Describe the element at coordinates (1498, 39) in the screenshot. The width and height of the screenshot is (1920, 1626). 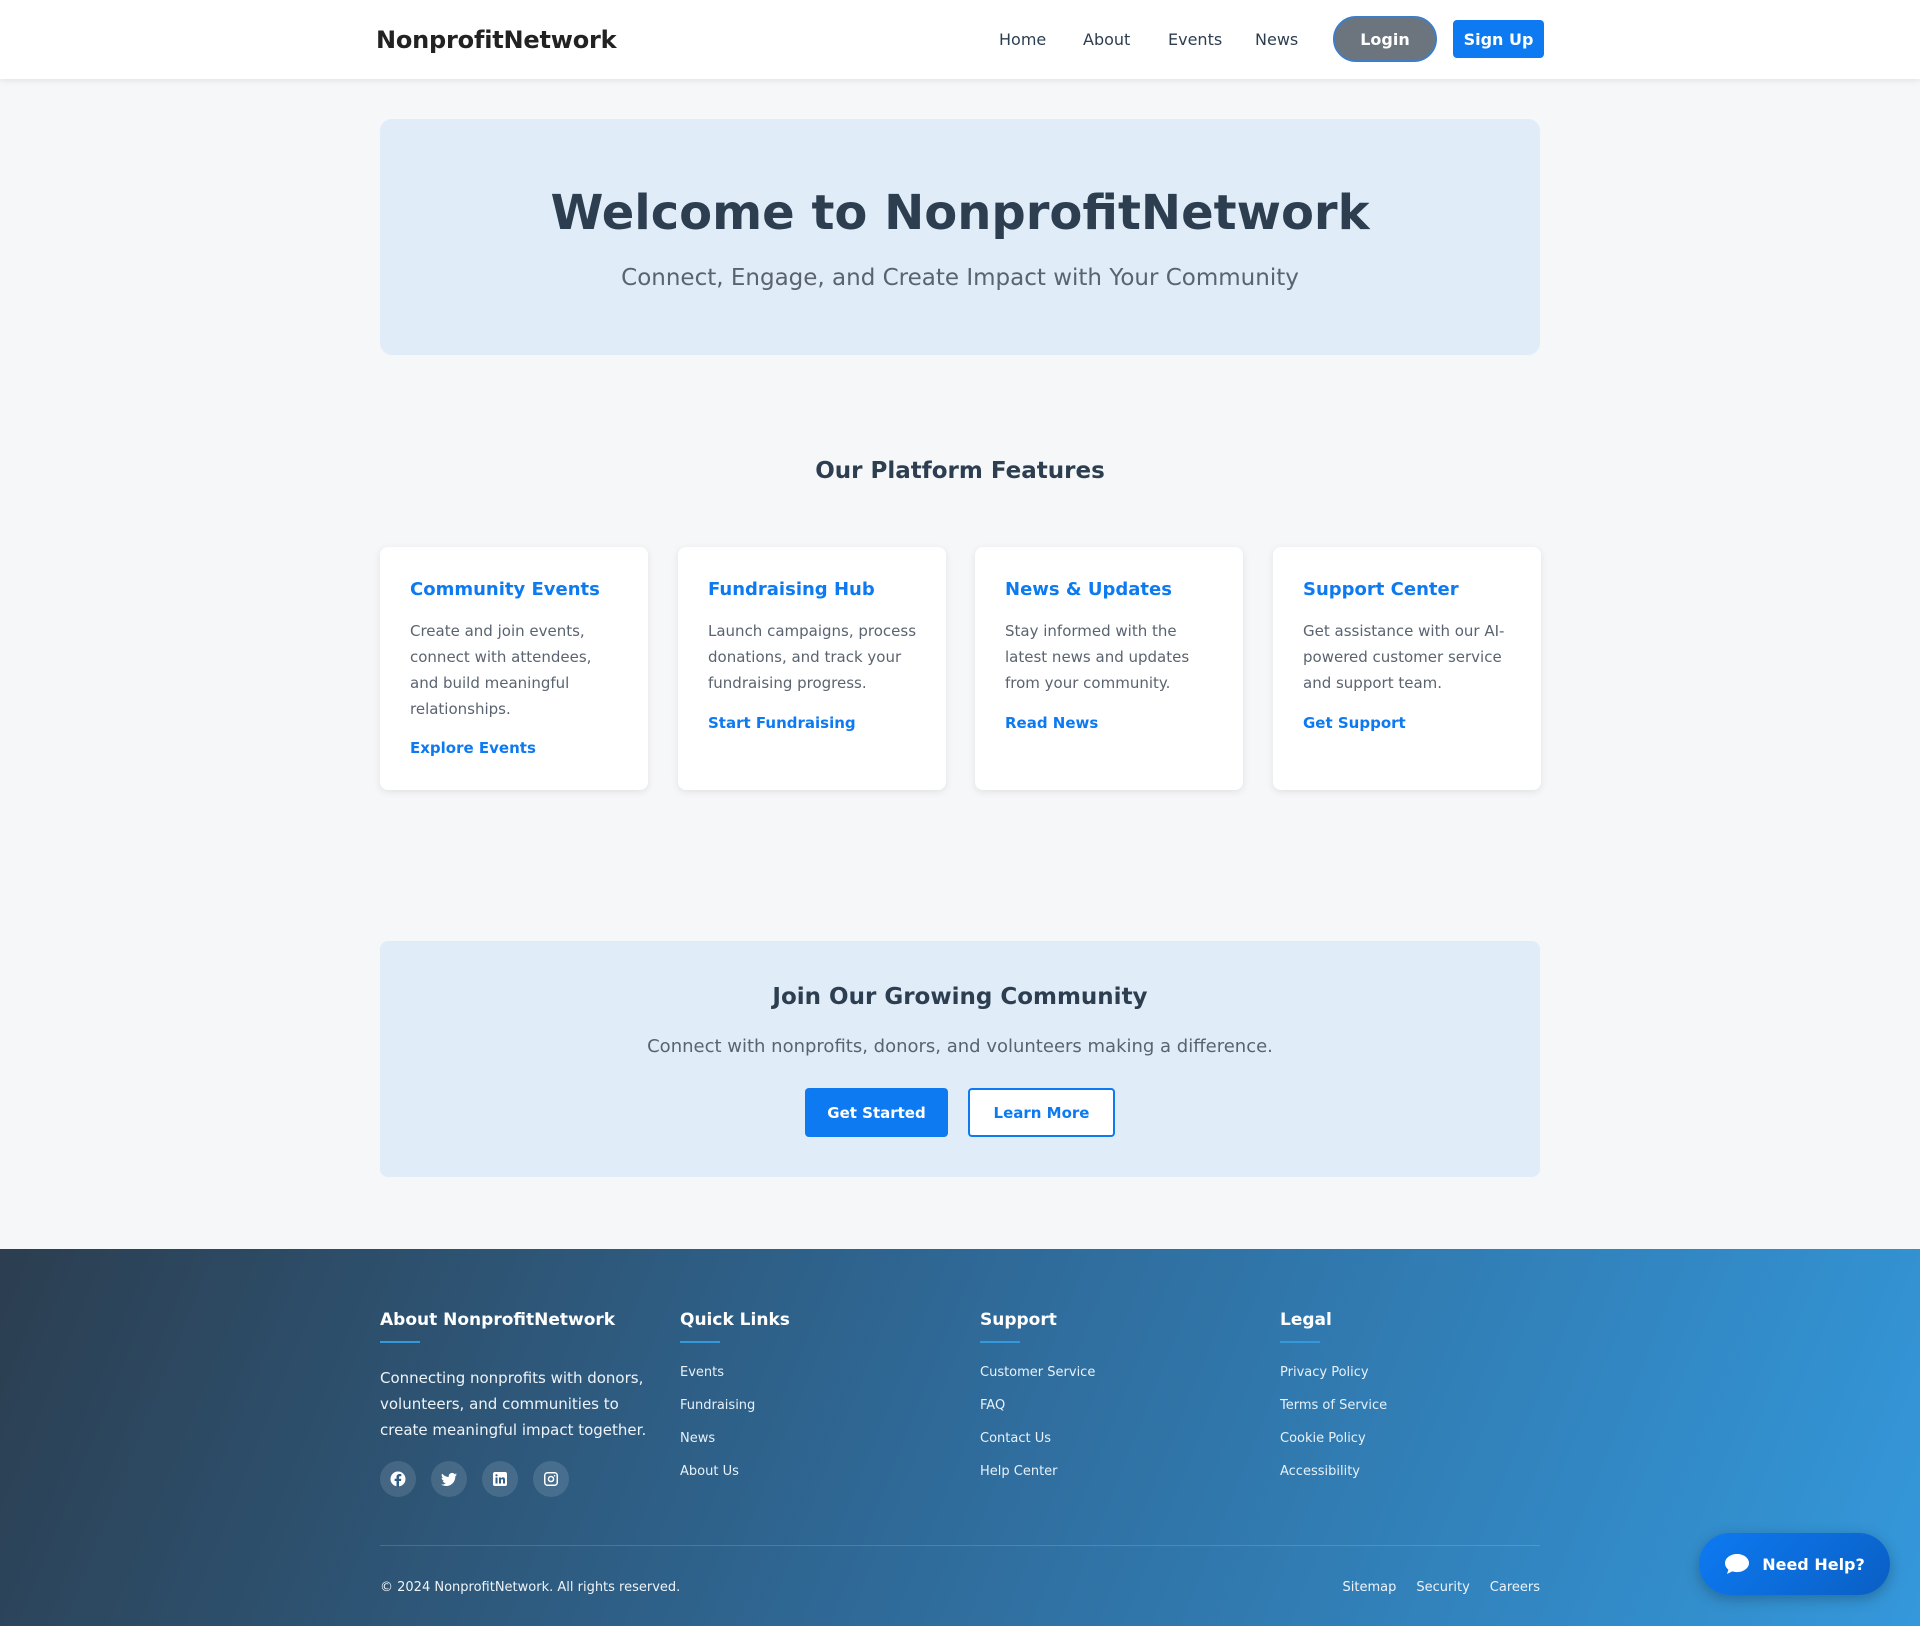
I see `signup-button: Sign Up` at that location.